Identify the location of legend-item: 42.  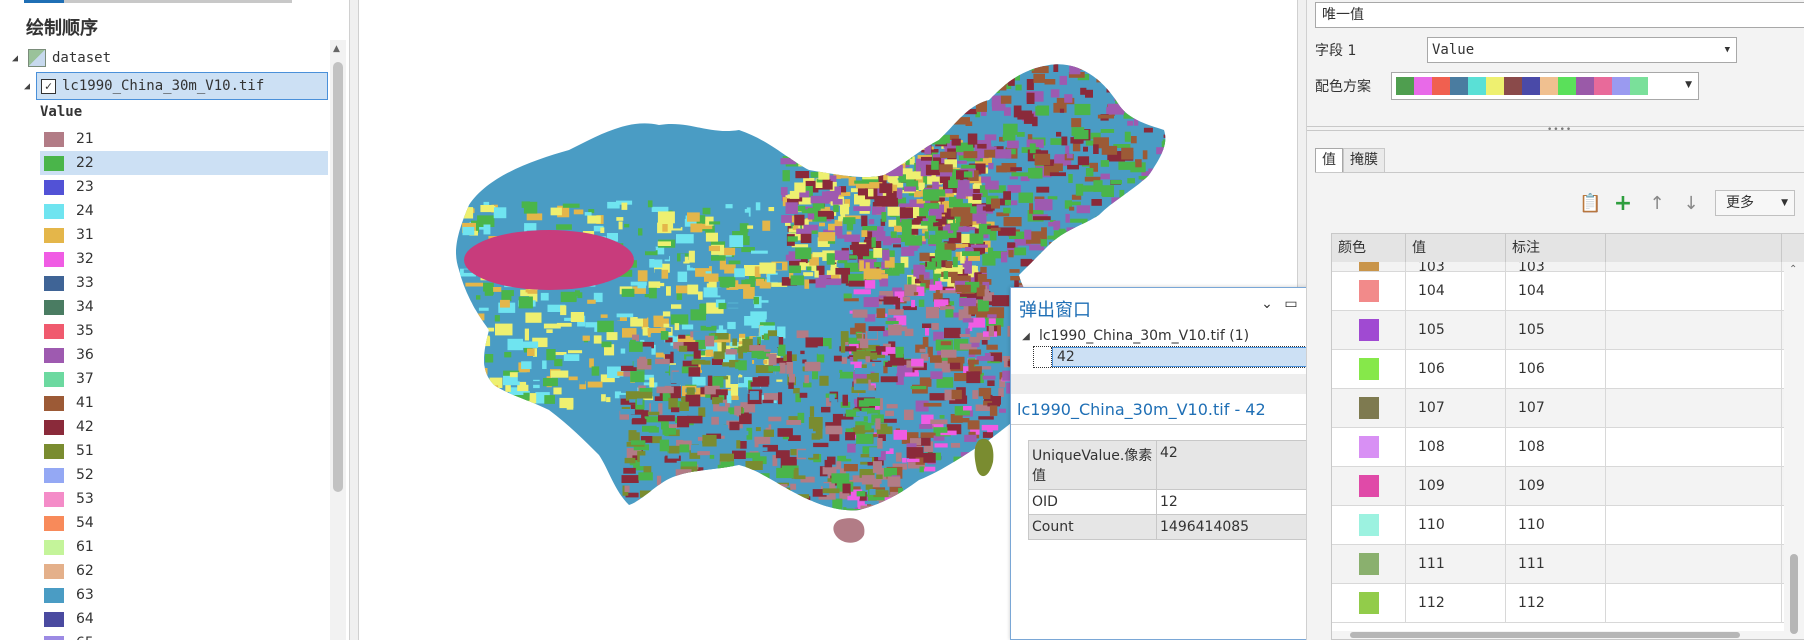
(184, 427).